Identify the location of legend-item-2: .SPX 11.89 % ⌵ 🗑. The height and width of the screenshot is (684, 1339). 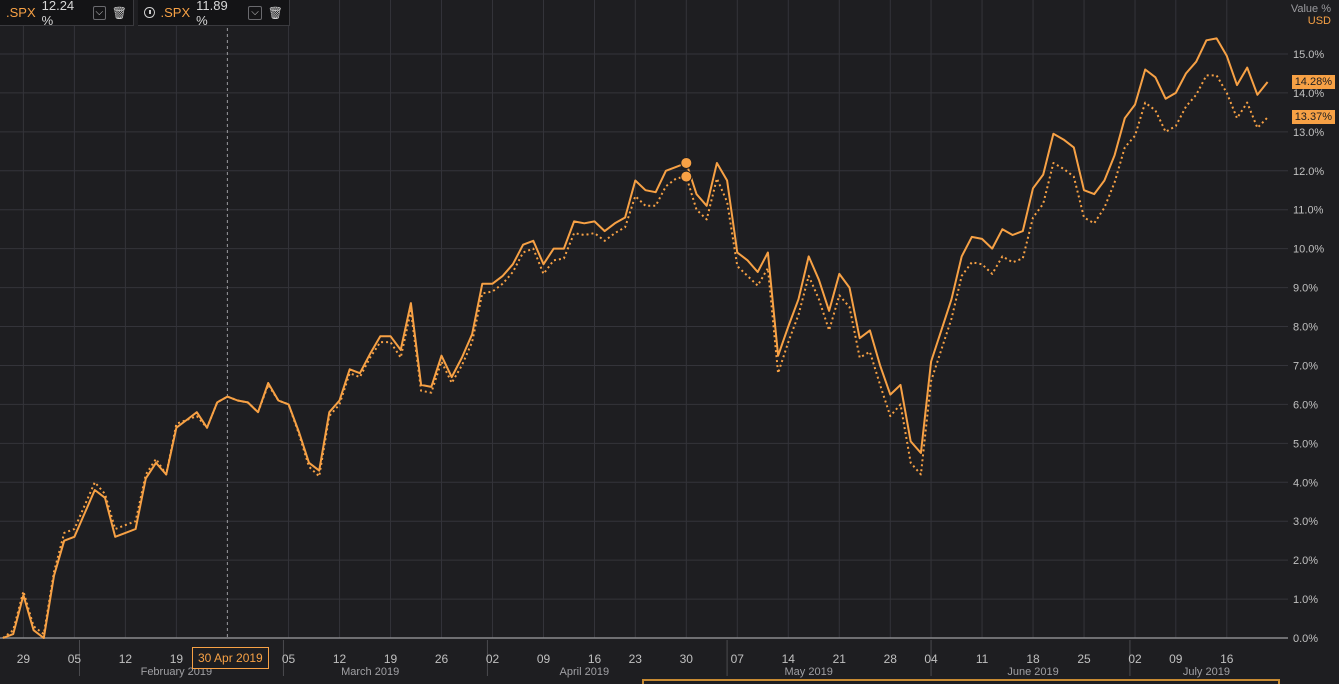
(214, 14).